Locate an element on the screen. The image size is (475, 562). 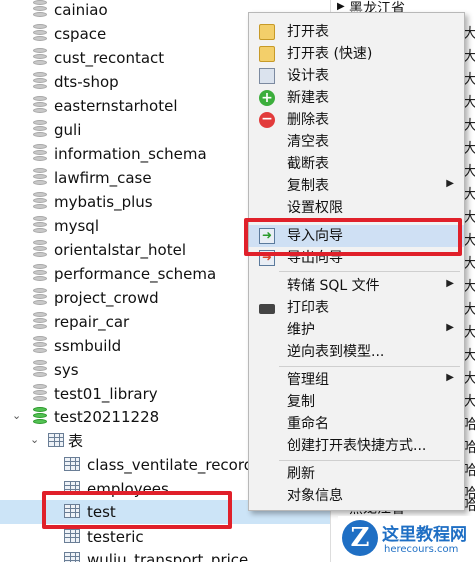
menu-item-label: 截断表 is located at coordinates (308, 164).